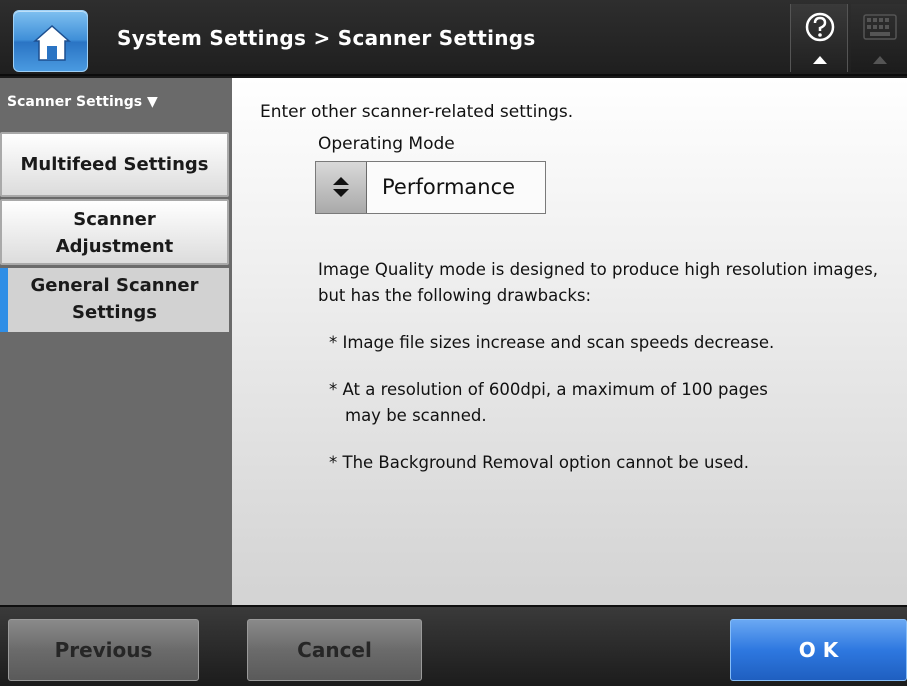 The height and width of the screenshot is (686, 907). I want to click on title-bar: System Settings > Scanner Settings, so click(453, 38).